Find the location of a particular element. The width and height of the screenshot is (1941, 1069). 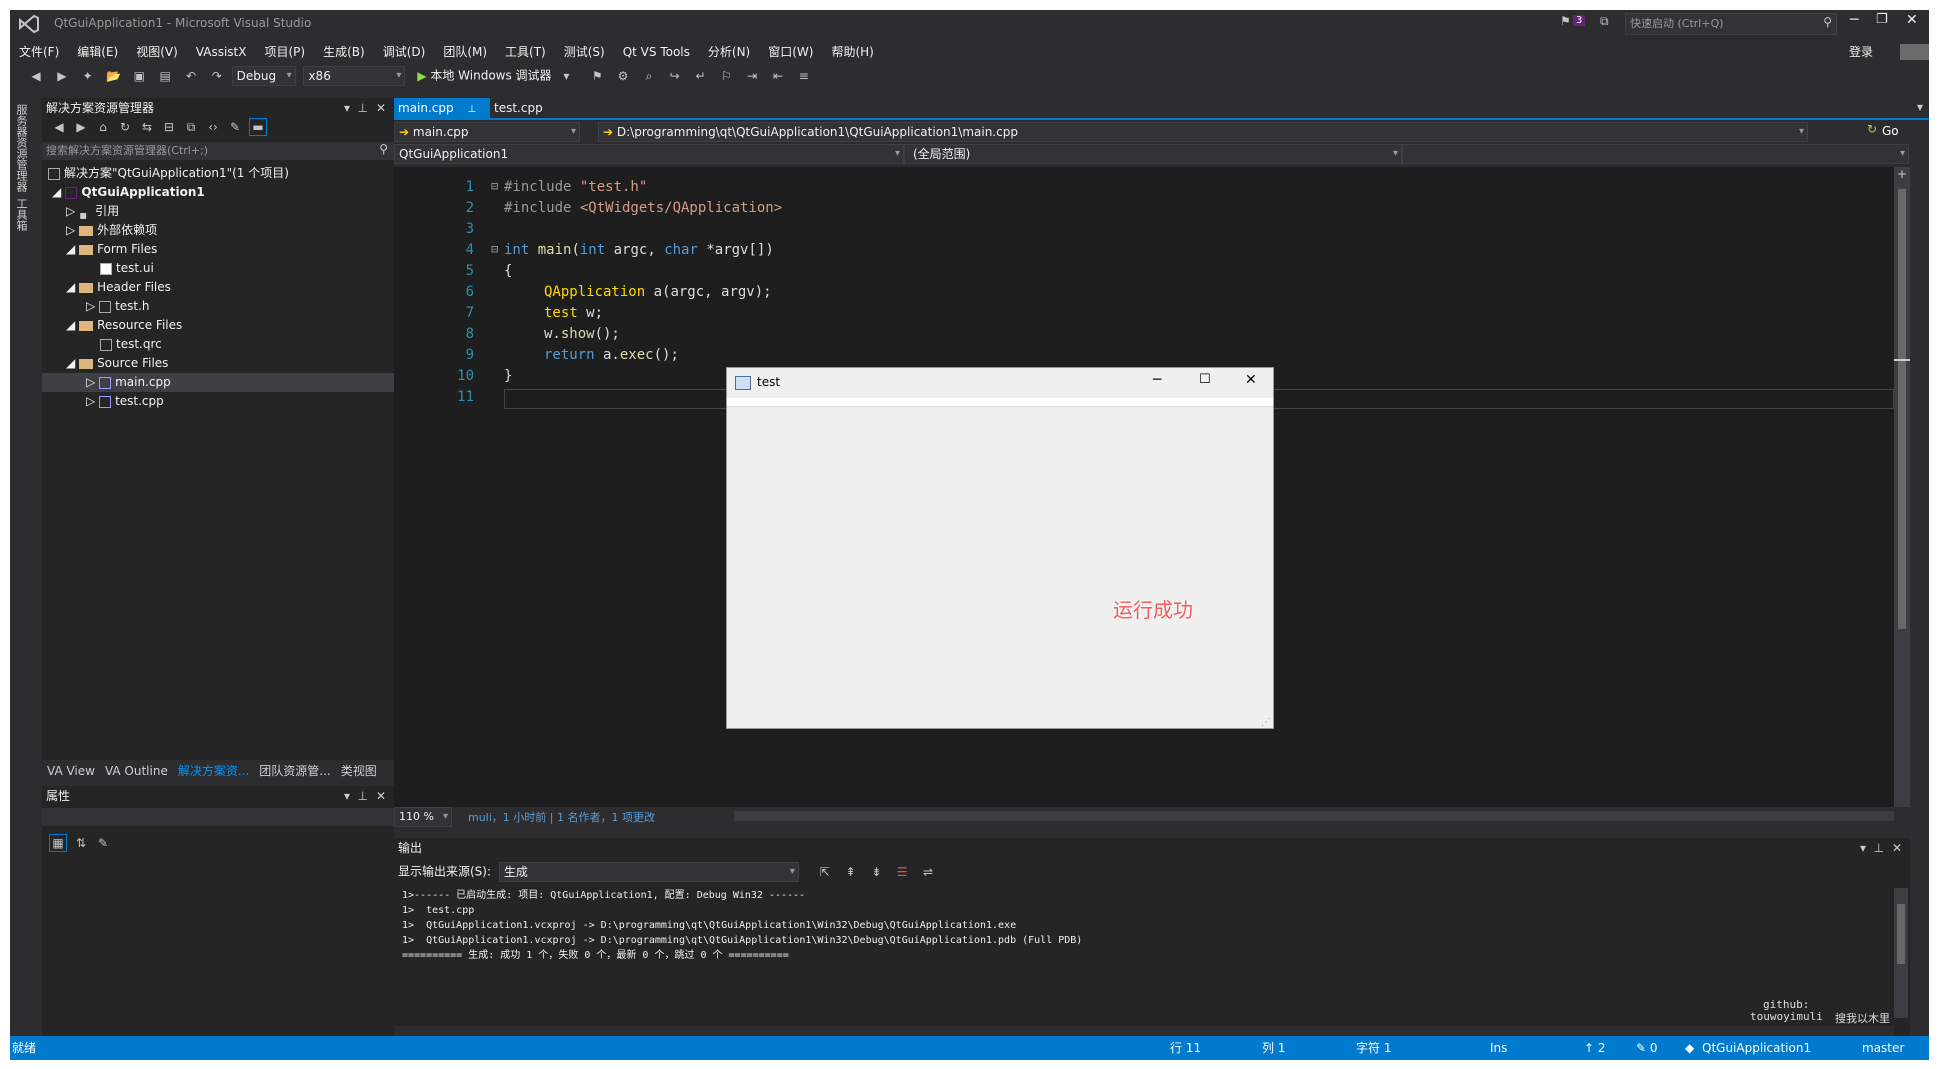

config-select: Debug is located at coordinates (263, 76).